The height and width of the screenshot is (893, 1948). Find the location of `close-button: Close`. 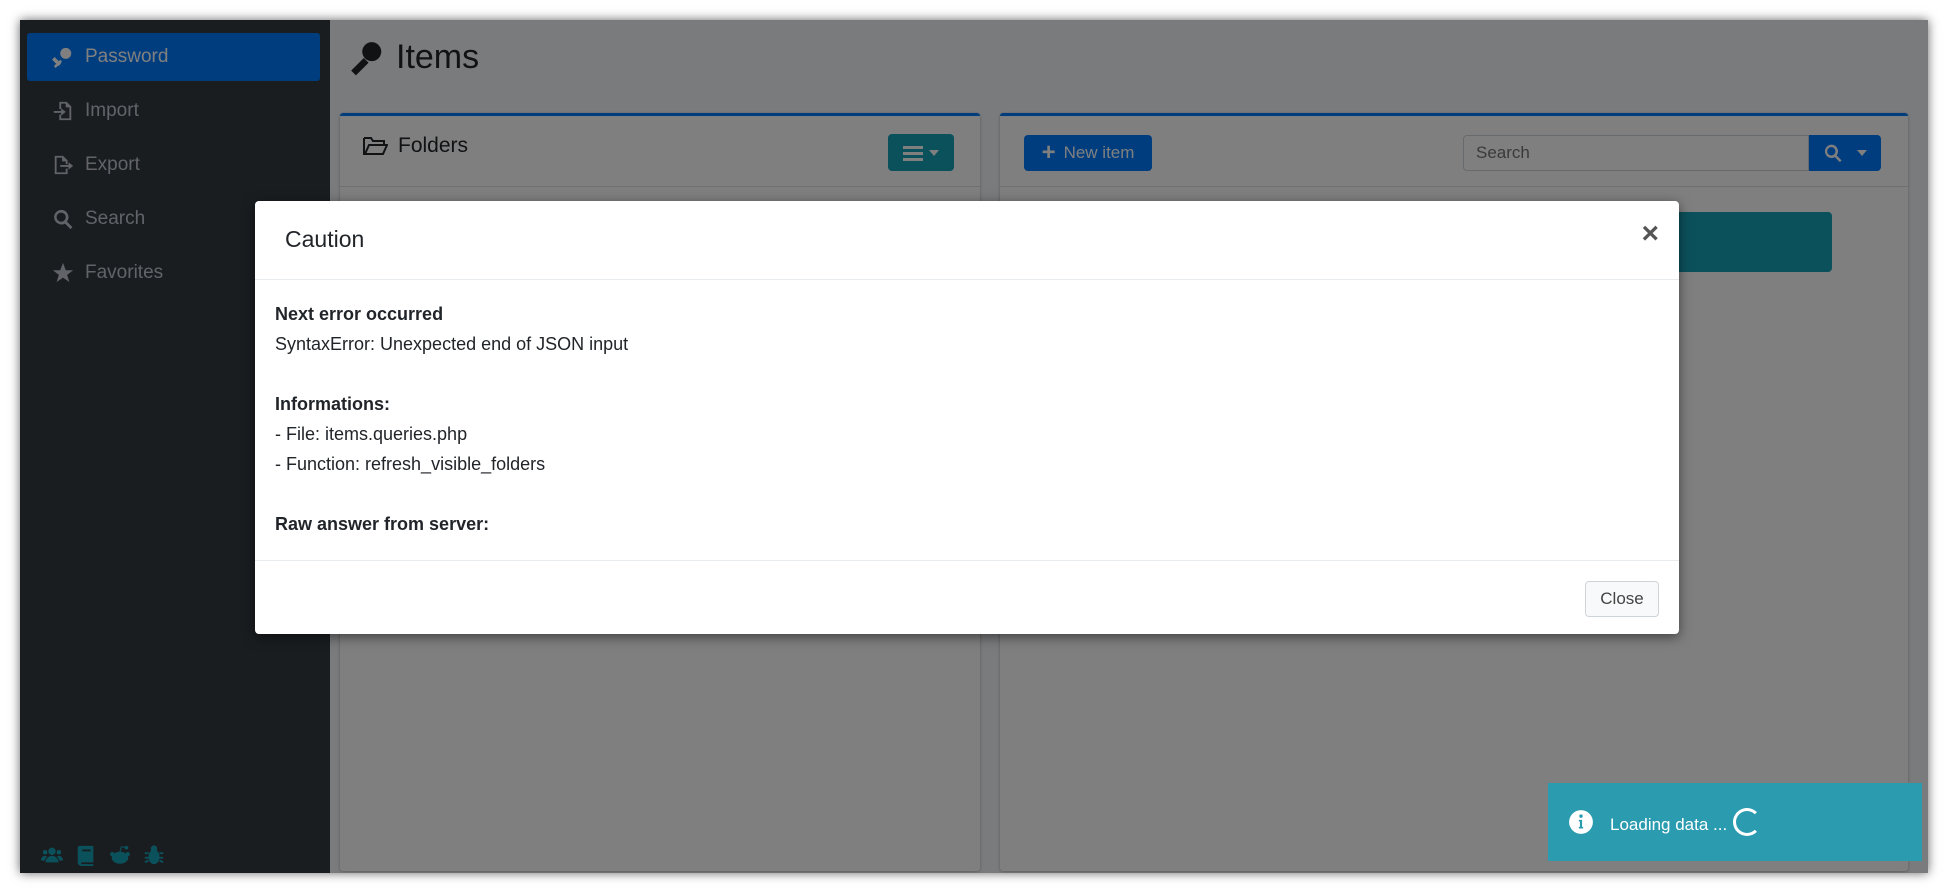

close-button: Close is located at coordinates (1622, 599).